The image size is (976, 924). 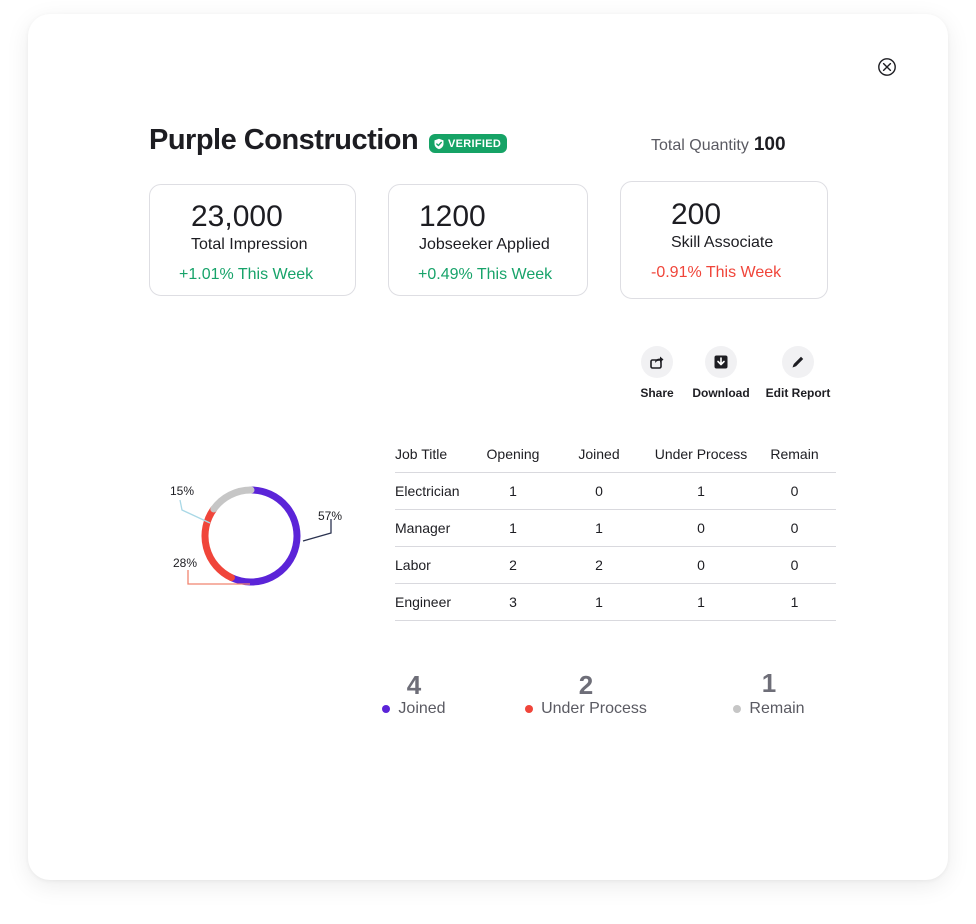 I want to click on table-cell: Electrician, so click(x=436, y=491).